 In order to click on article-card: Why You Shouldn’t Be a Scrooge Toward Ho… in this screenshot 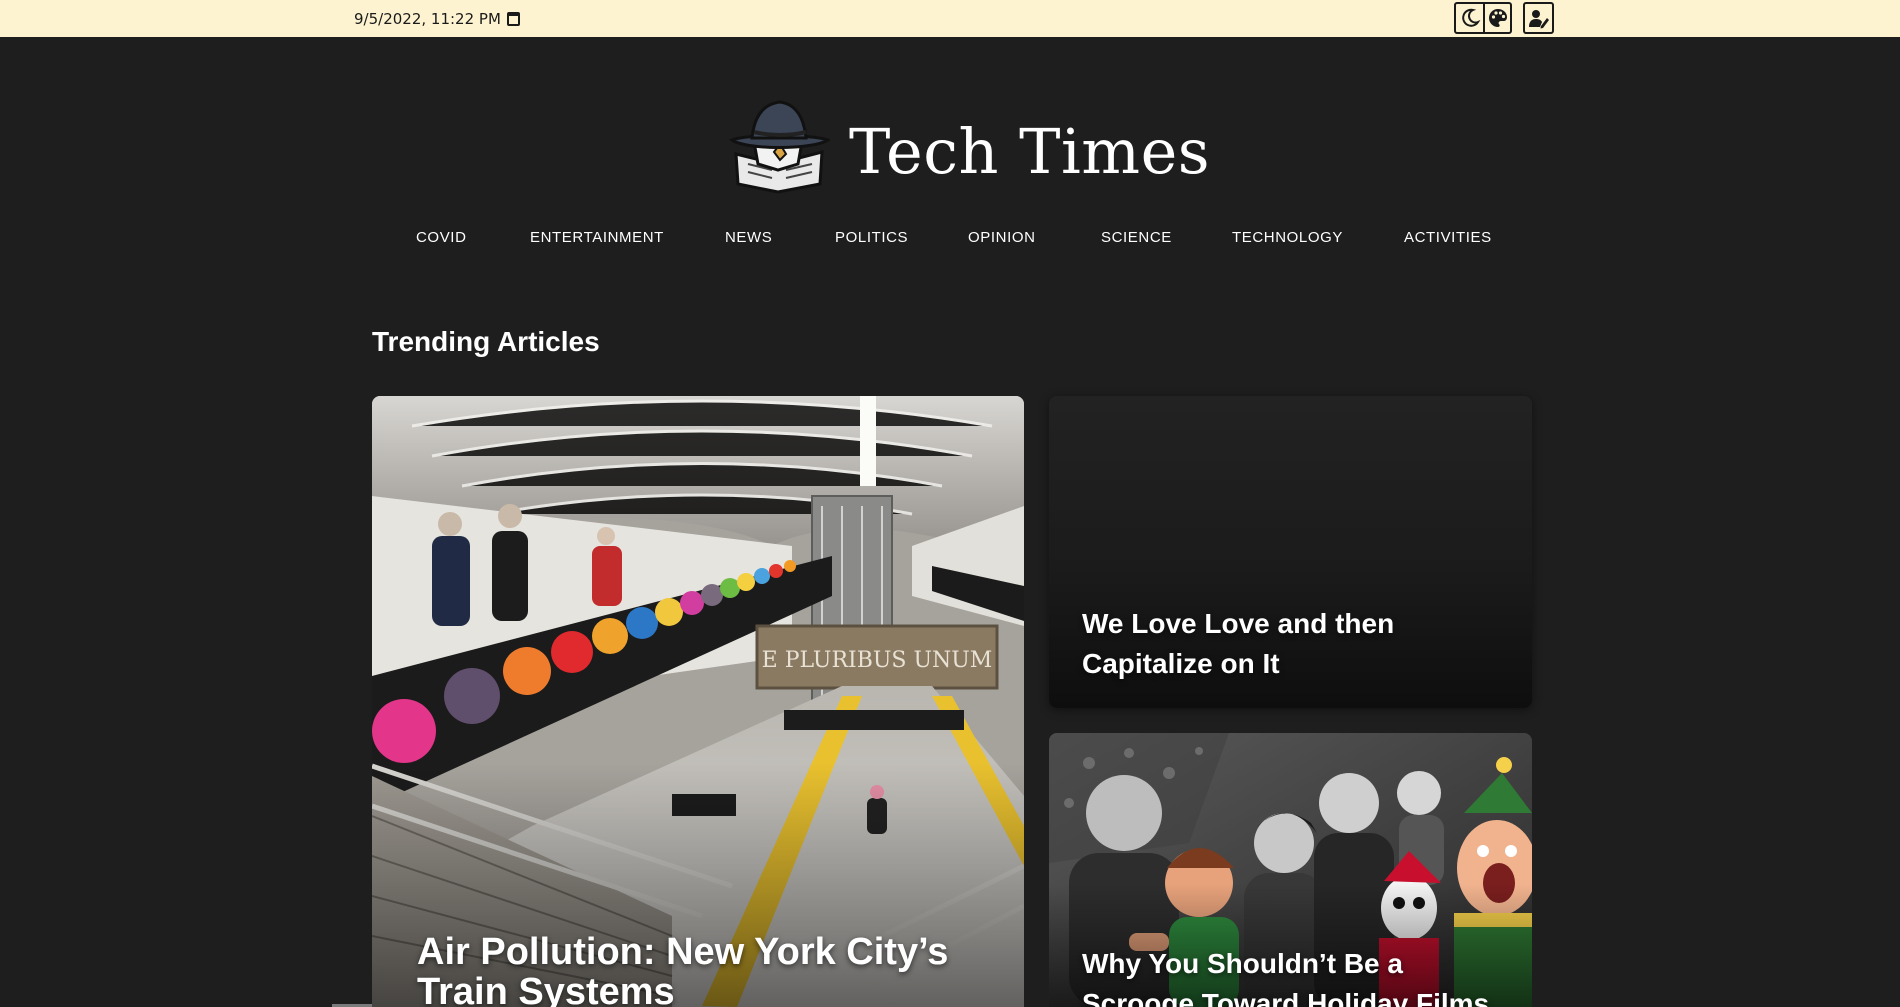, I will do `click(1290, 870)`.